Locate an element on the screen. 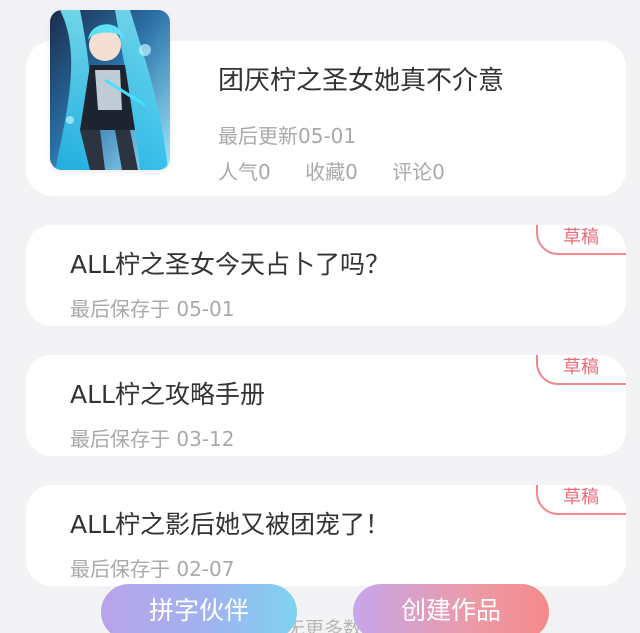 This screenshot has width=640, height=633. draft-title: ALL柠之影后她又被团宠了！ is located at coordinates (230, 523).